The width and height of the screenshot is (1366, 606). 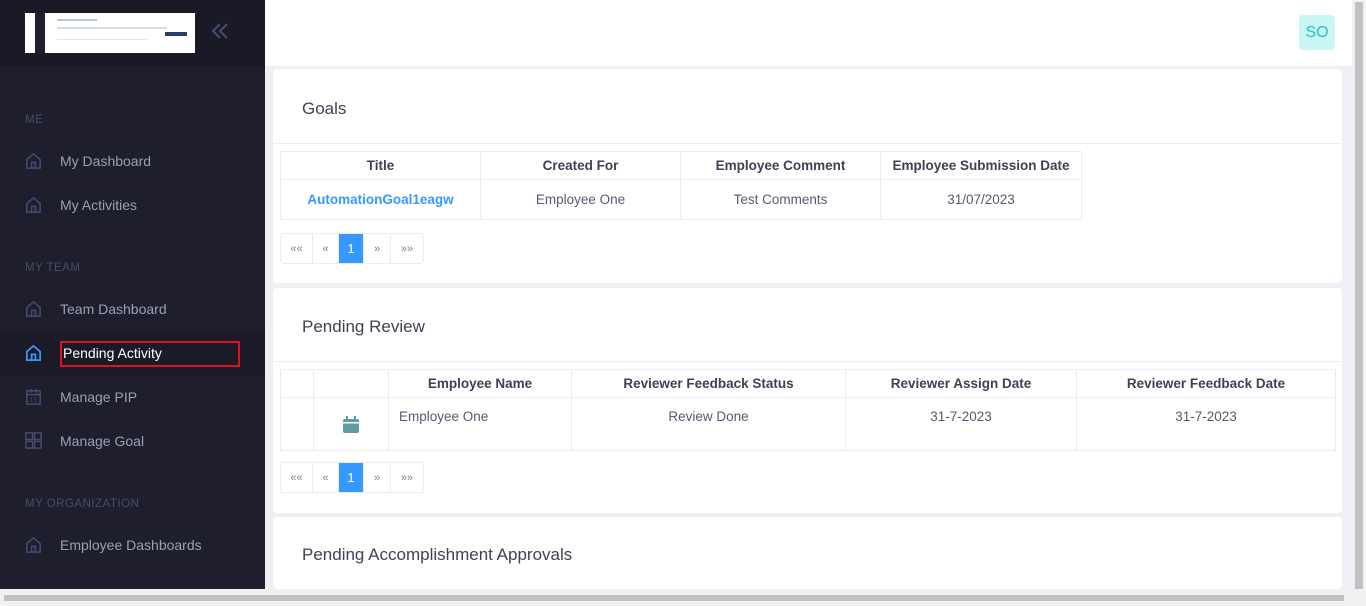 What do you see at coordinates (33, 440) in the screenshot?
I see `grid-icon` at bounding box center [33, 440].